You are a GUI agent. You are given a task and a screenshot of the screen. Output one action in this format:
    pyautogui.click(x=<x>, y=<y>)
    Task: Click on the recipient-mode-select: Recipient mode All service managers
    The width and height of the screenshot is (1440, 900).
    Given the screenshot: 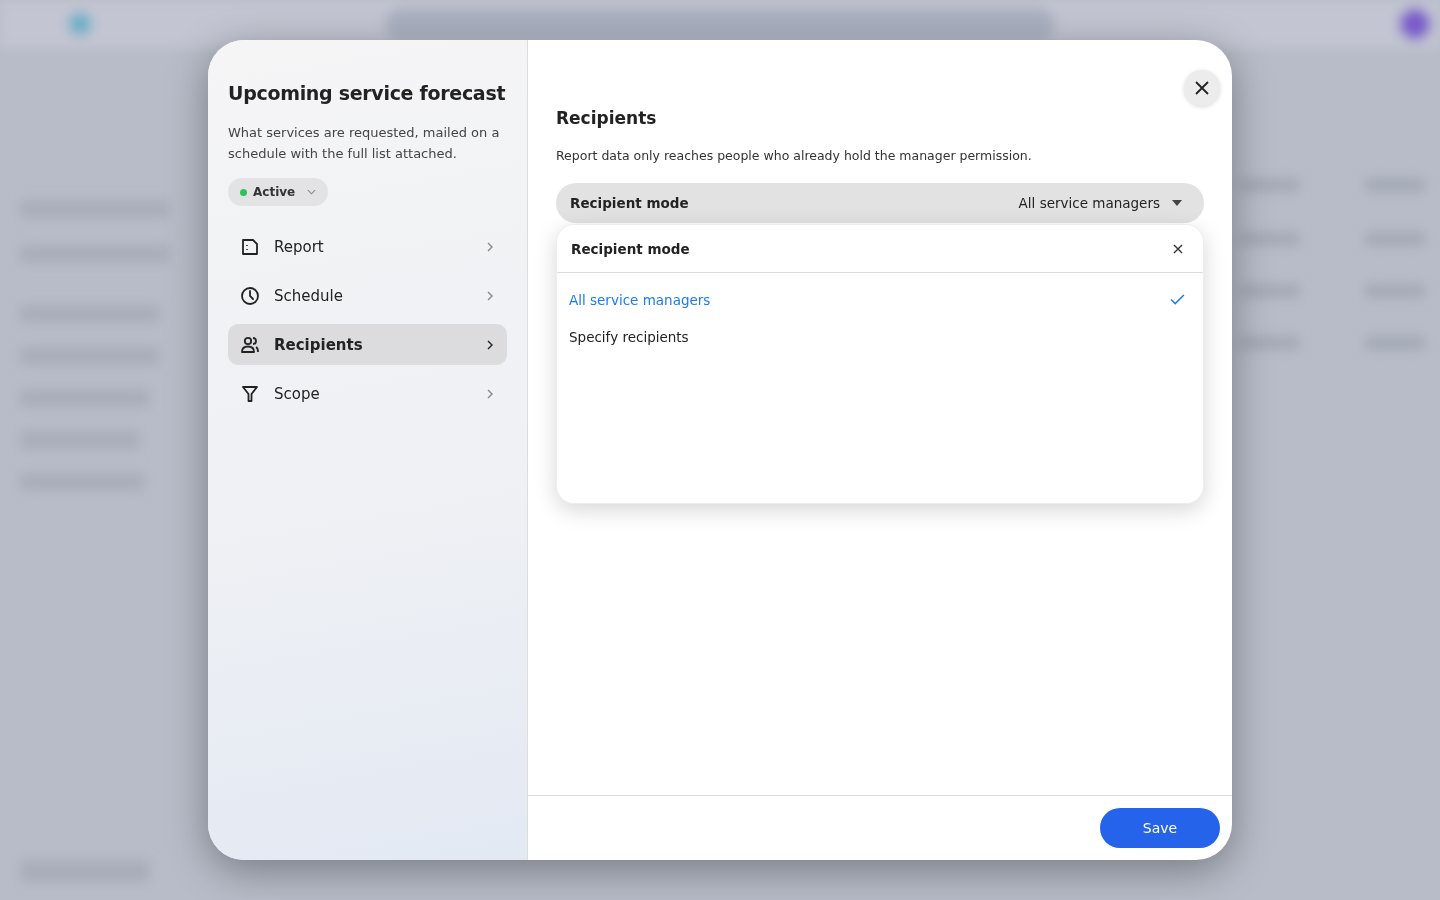 What is the action you would take?
    pyautogui.click(x=880, y=203)
    